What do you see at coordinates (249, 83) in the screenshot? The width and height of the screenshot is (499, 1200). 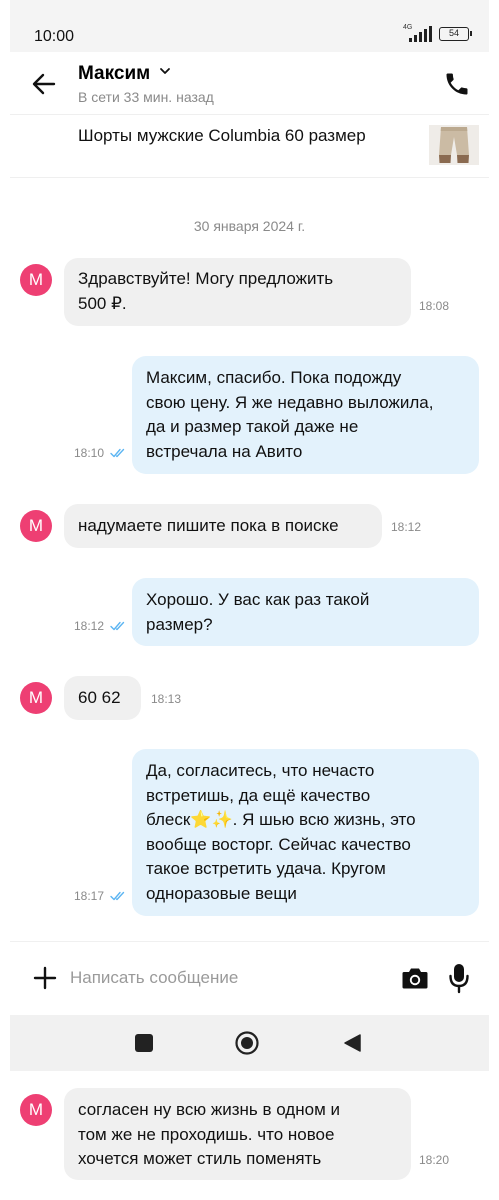 I see `chat-header: Максим В сети 33 мин. назад` at bounding box center [249, 83].